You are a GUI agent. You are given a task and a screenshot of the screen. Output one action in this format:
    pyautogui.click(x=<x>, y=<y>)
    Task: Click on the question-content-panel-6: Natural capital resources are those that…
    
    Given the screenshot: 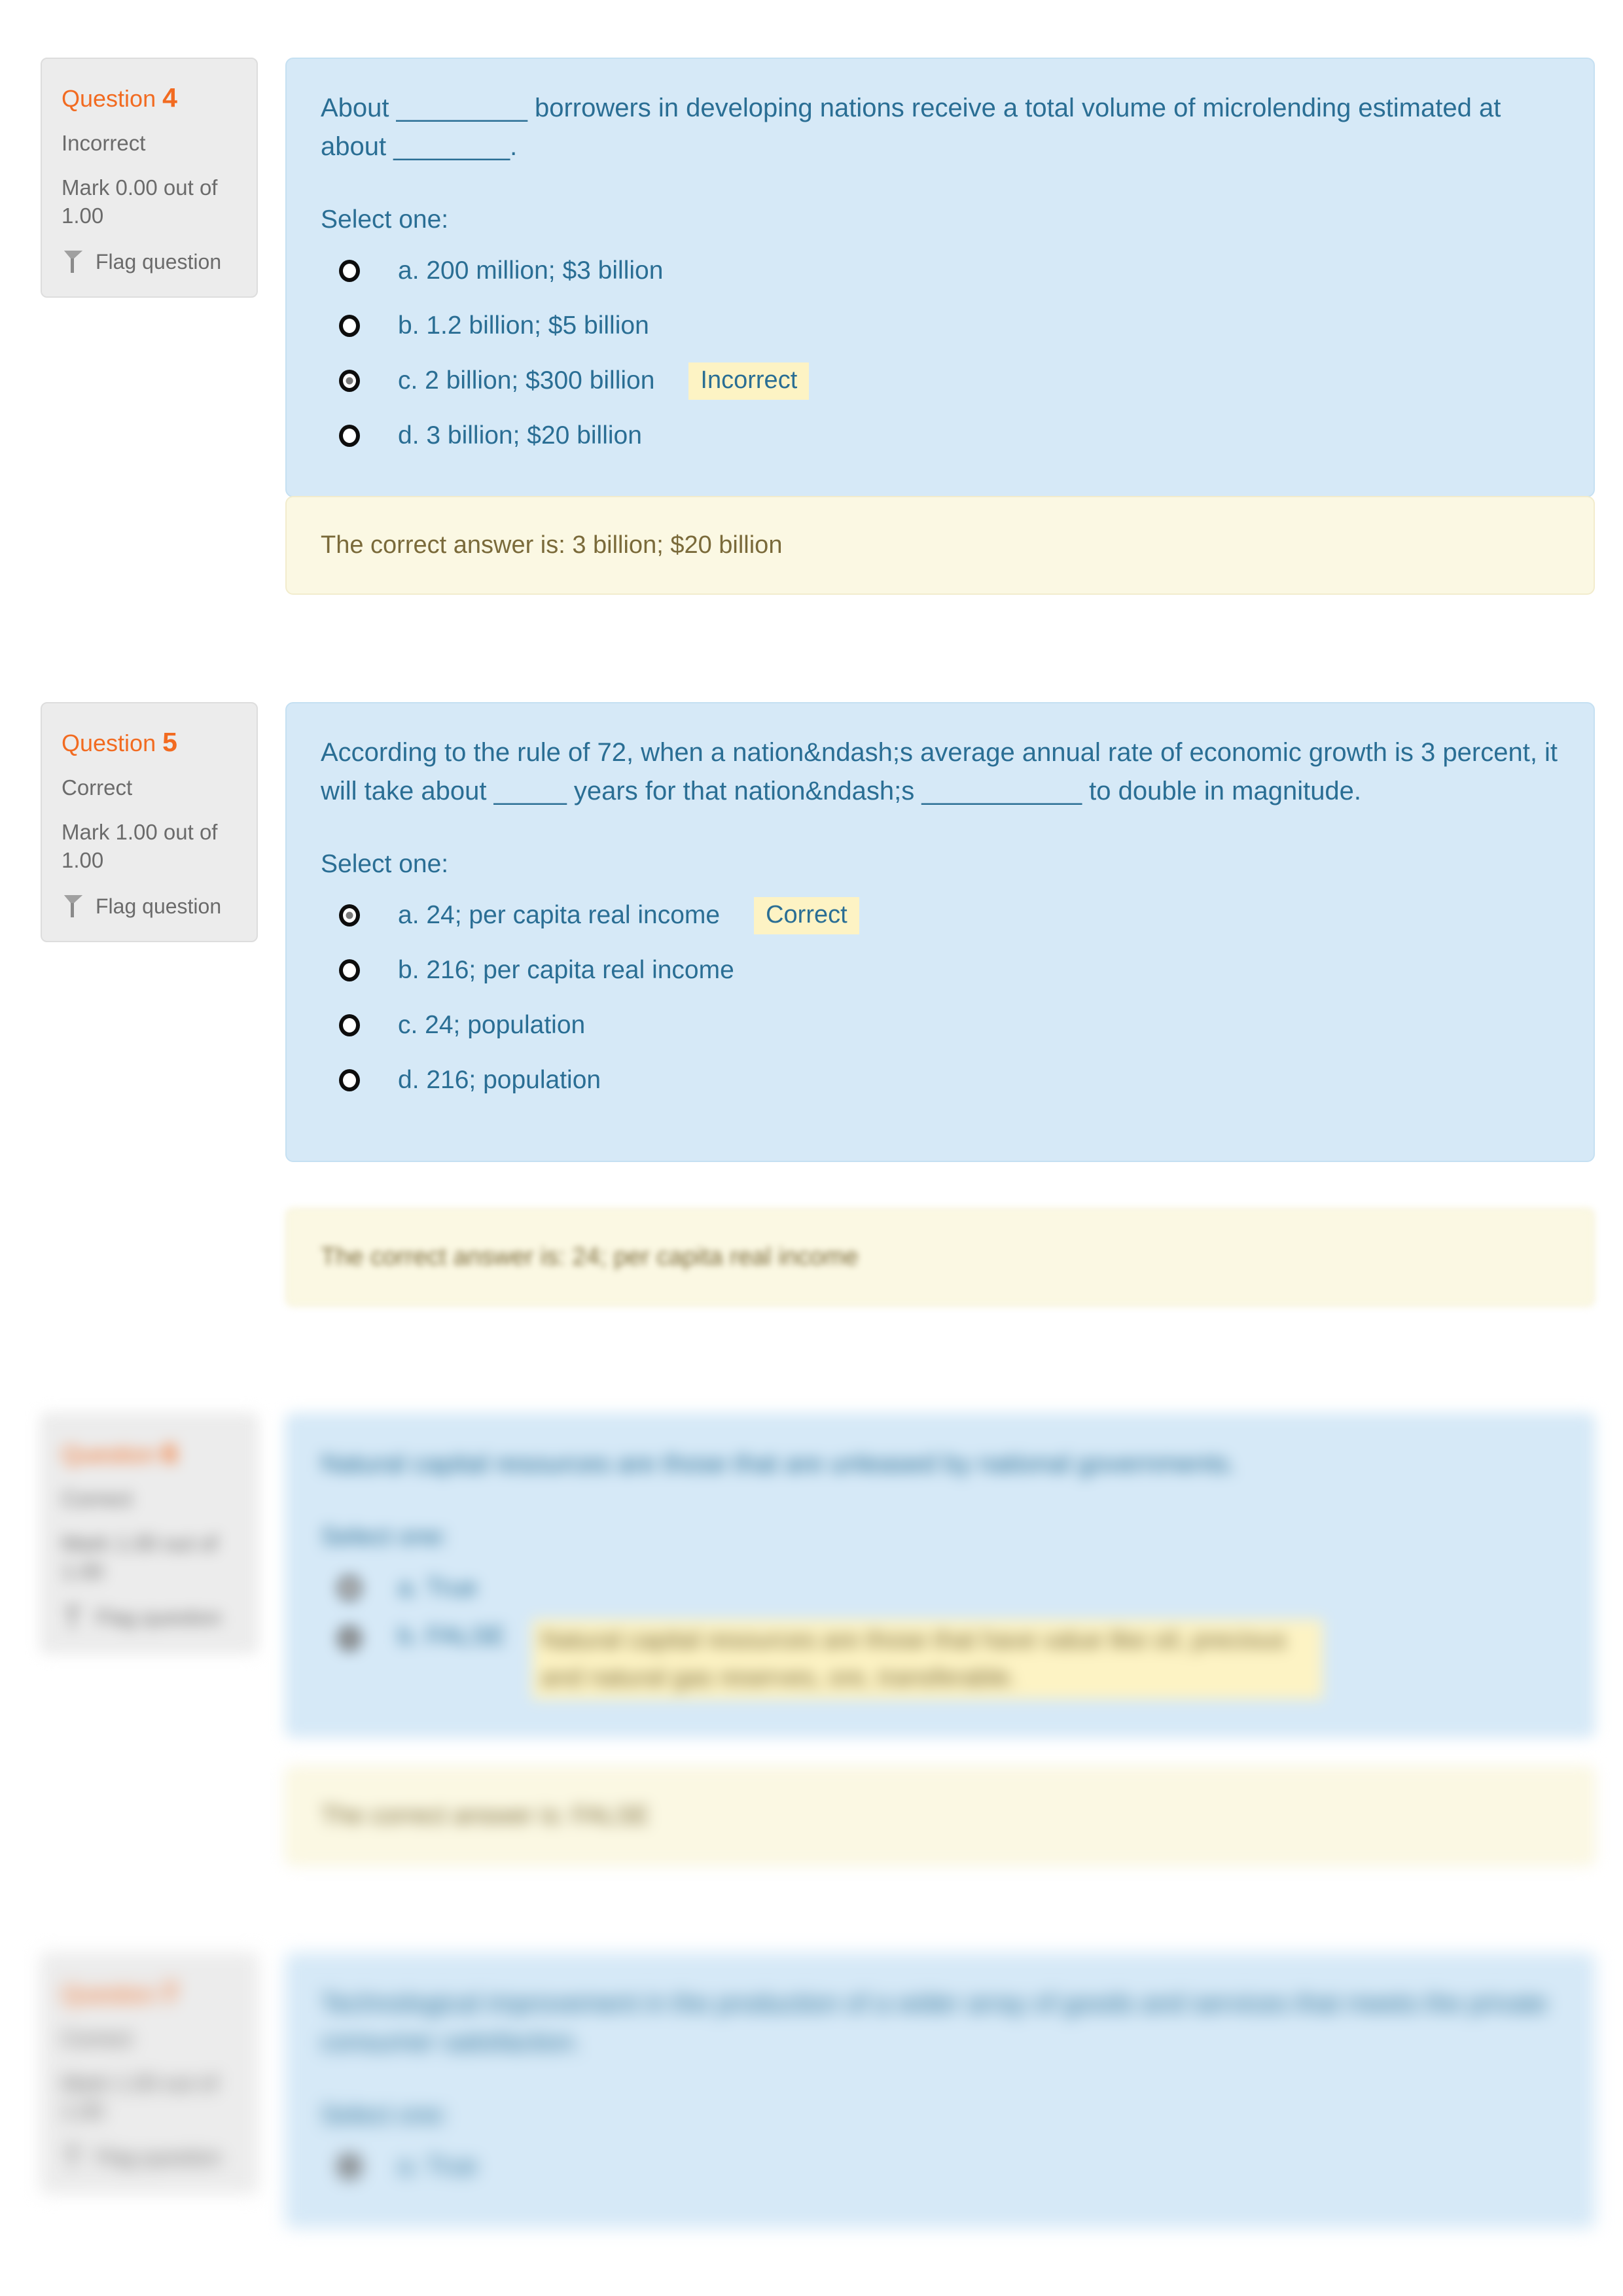 What is the action you would take?
    pyautogui.click(x=940, y=1575)
    